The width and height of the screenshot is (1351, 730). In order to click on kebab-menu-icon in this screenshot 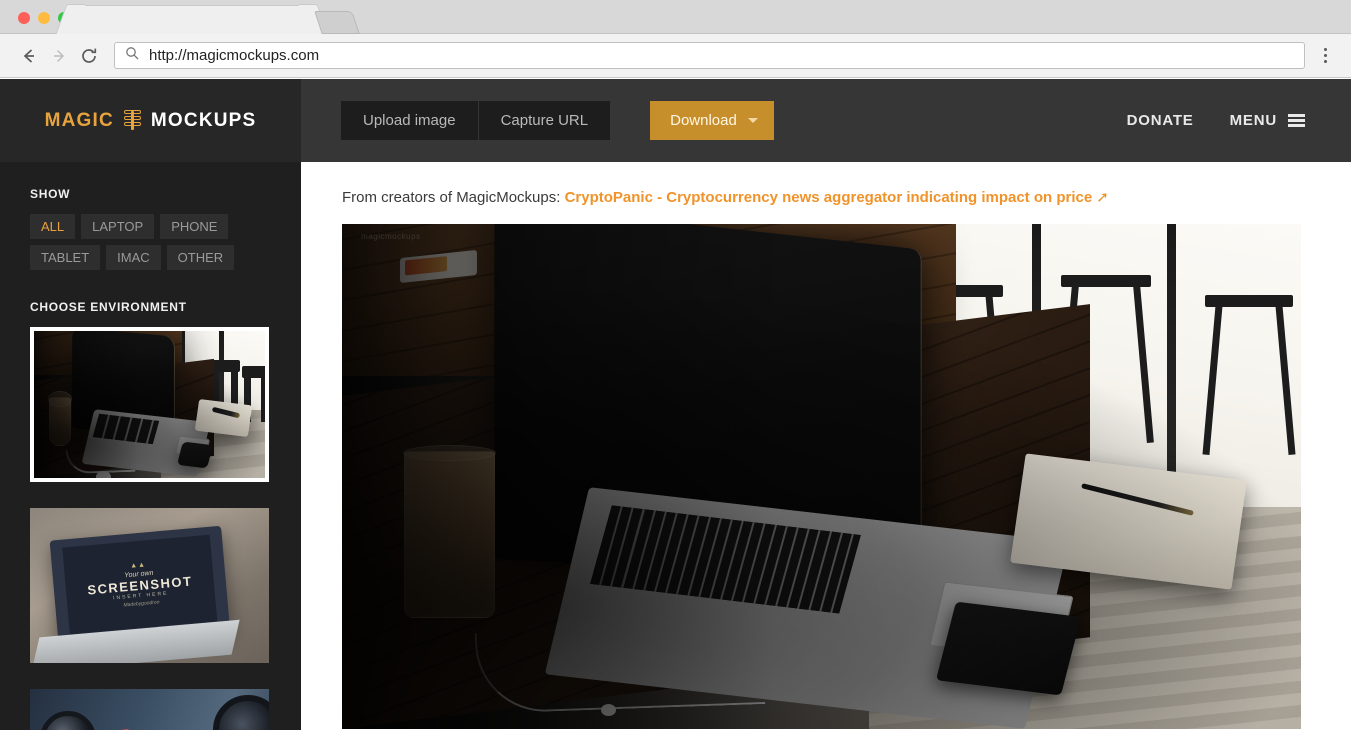, I will do `click(1325, 55)`.